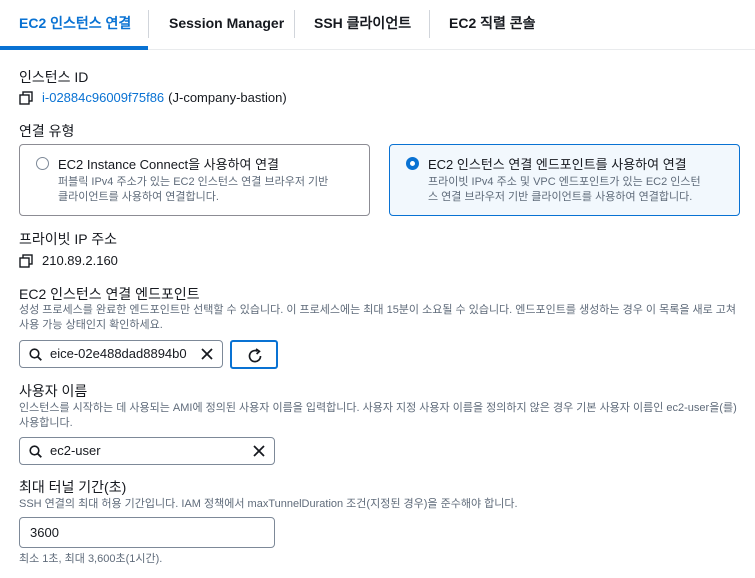 Image resolution: width=755 pixels, height=578 pixels. Describe the element at coordinates (44, 532) in the screenshot. I see `tunnel-duration-value: 3600` at that location.